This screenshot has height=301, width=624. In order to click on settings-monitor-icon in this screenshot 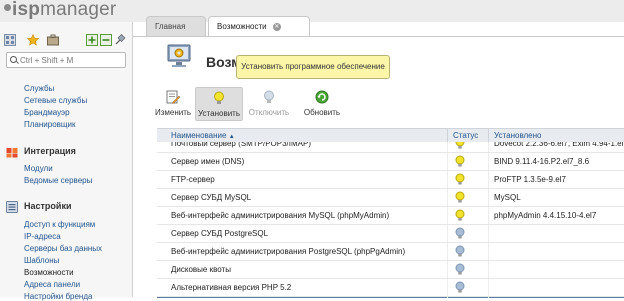, I will do `click(179, 55)`.